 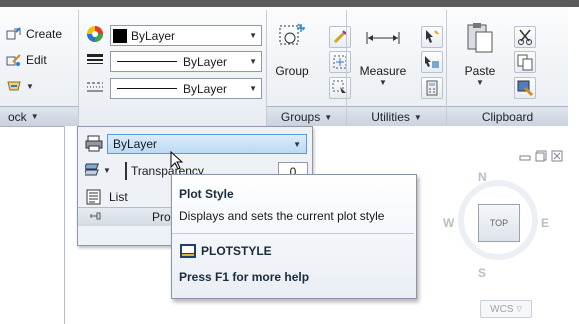 I want to click on transparency-icon, so click(x=92, y=169).